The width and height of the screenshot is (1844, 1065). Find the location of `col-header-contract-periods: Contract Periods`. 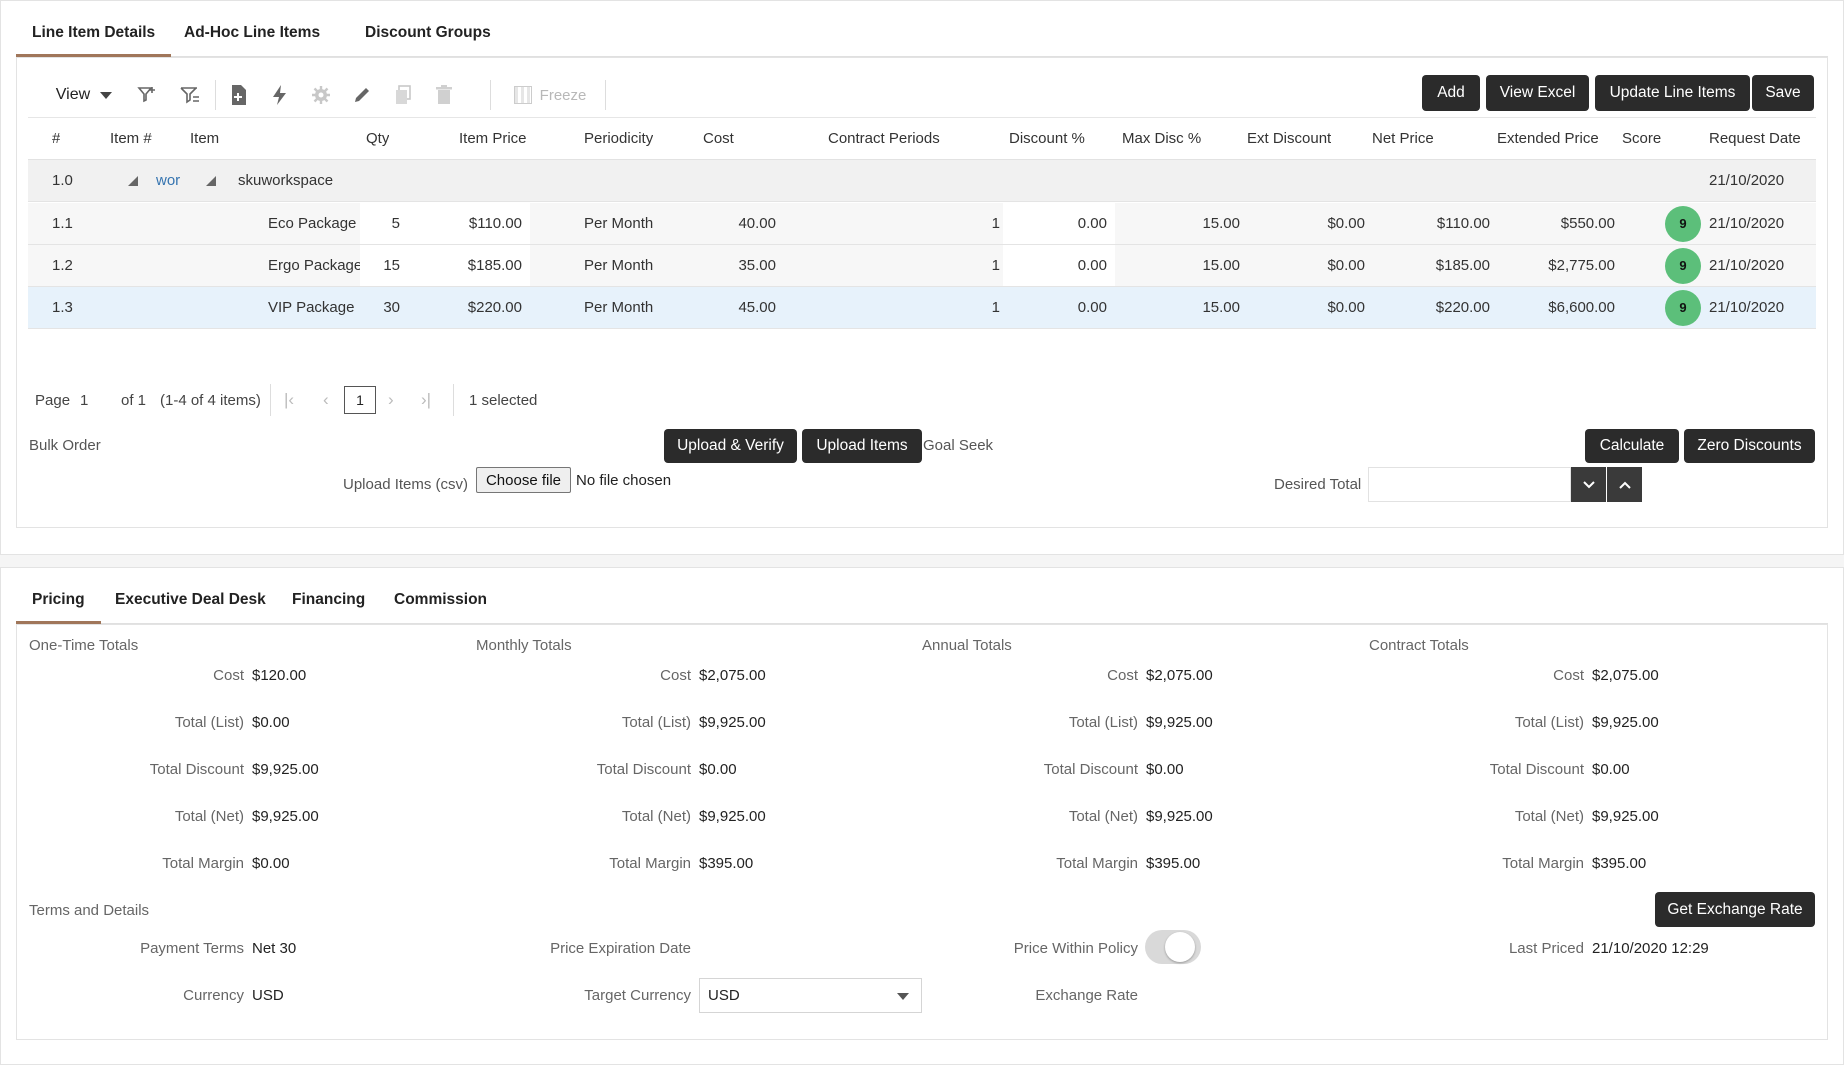

col-header-contract-periods: Contract Periods is located at coordinates (884, 138).